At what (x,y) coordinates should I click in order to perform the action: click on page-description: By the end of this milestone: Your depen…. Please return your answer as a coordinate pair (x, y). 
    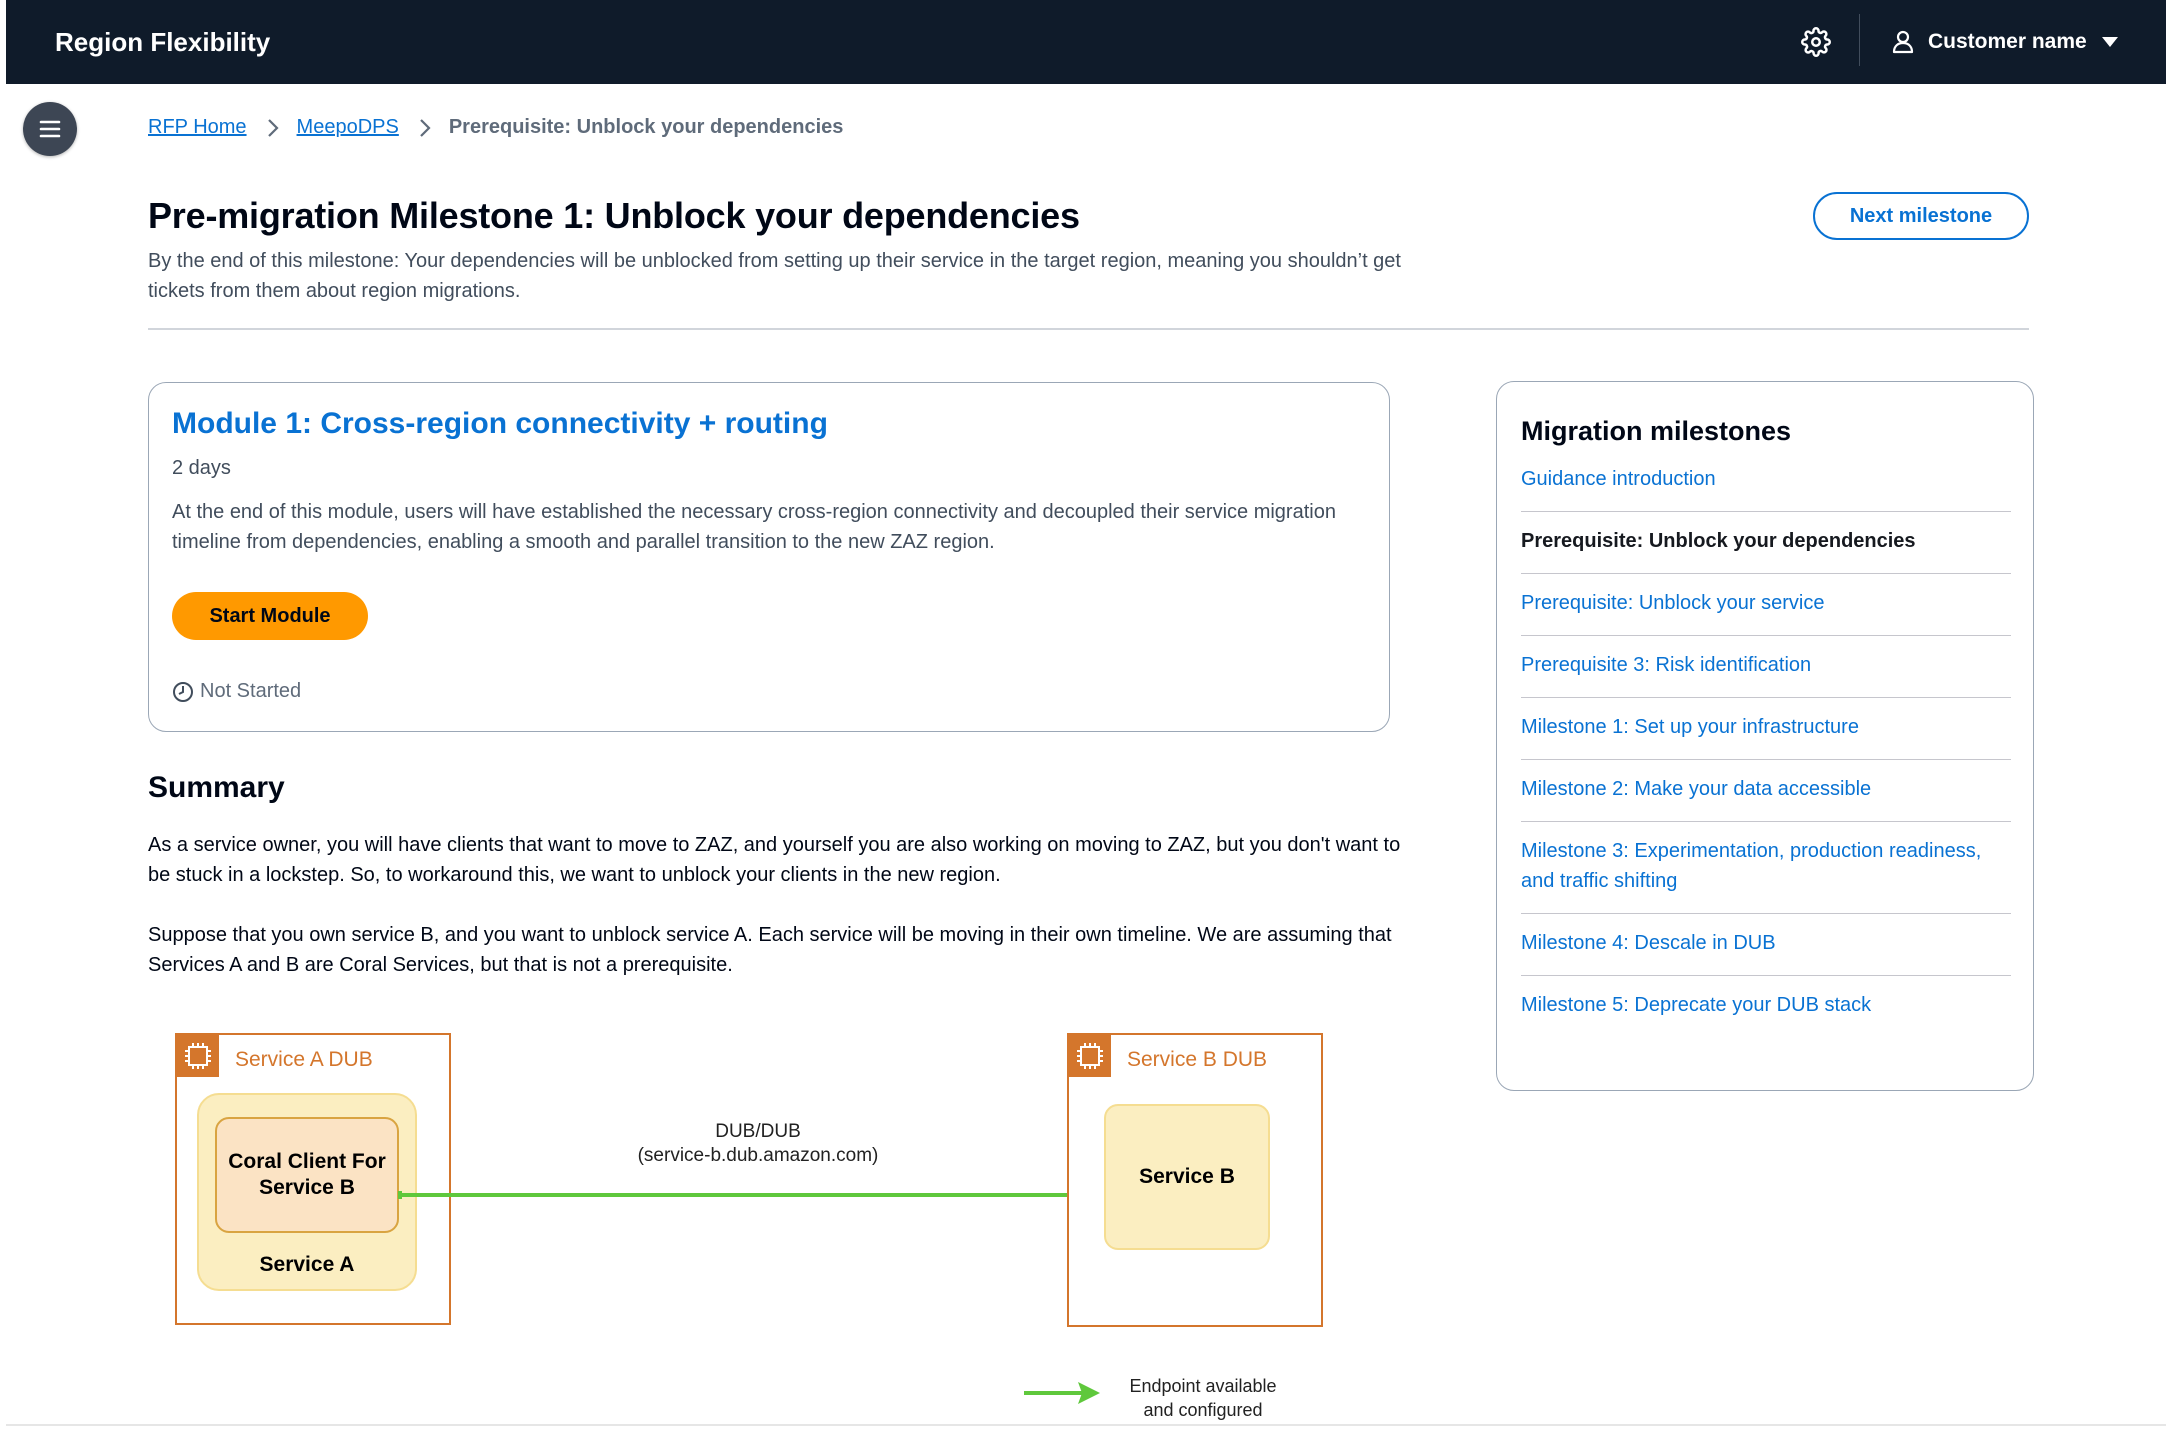
    Looking at the image, I should click on (774, 276).